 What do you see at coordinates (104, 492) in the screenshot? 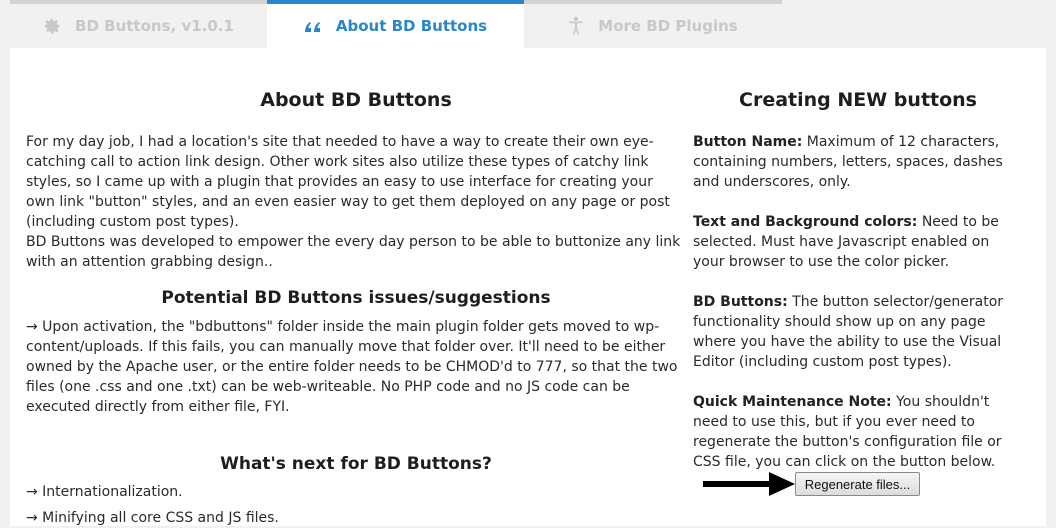
I see `next-item: → Internationalization.` at bounding box center [104, 492].